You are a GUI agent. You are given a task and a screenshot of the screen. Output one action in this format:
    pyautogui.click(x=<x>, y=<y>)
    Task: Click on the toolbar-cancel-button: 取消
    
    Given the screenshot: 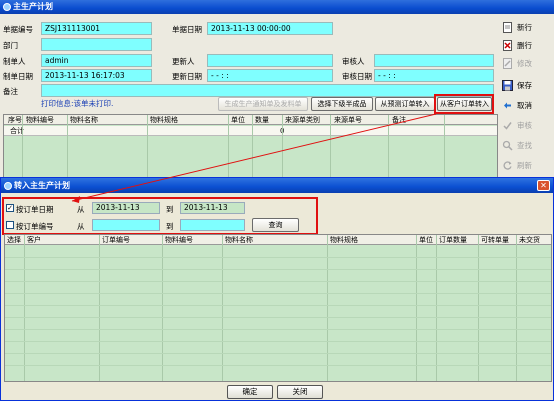 What is the action you would take?
    pyautogui.click(x=527, y=106)
    